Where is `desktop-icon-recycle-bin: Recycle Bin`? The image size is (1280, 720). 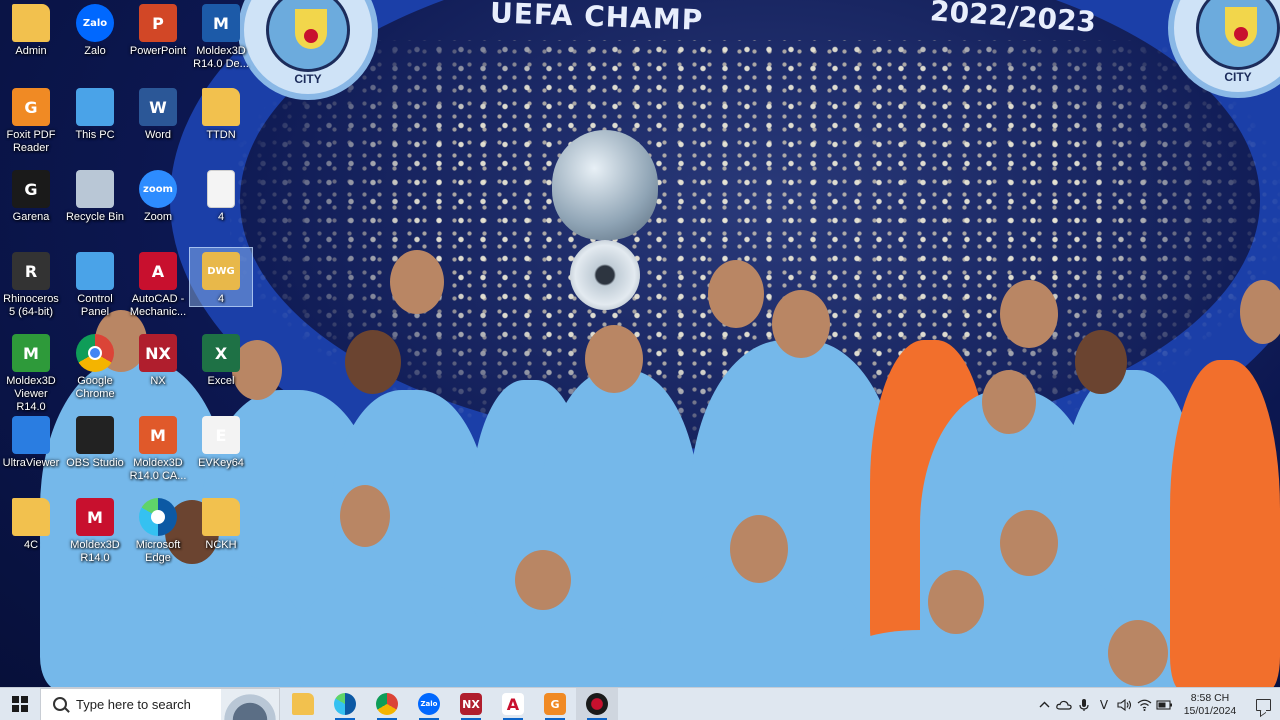
desktop-icon-recycle-bin: Recycle Bin is located at coordinates (95, 195).